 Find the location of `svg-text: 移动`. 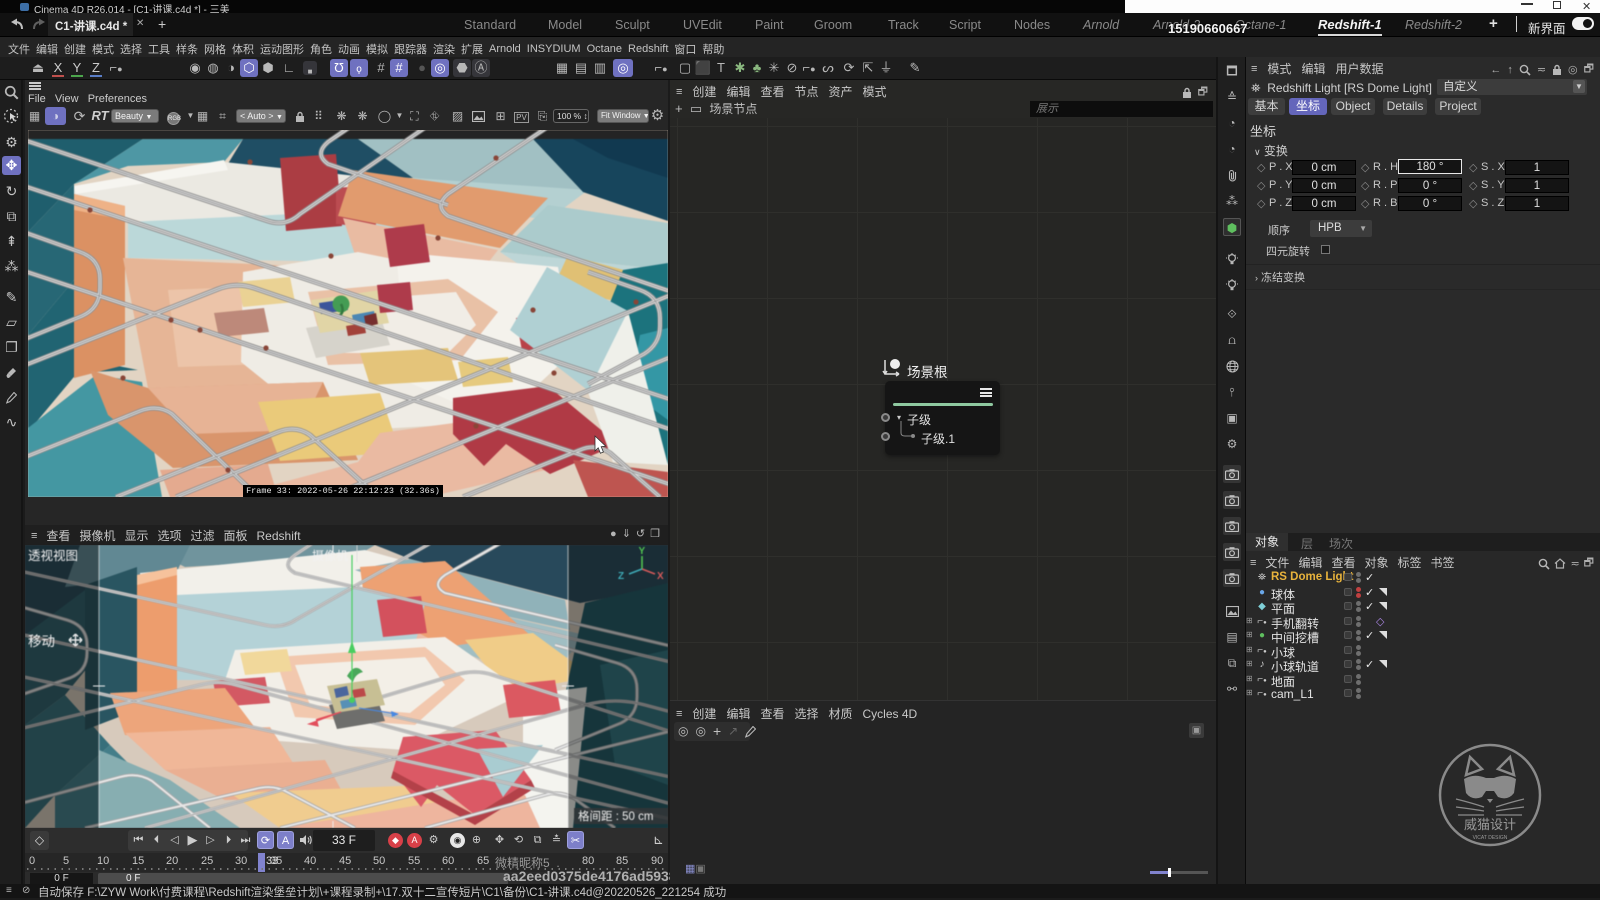

svg-text: 移动 is located at coordinates (41, 641).